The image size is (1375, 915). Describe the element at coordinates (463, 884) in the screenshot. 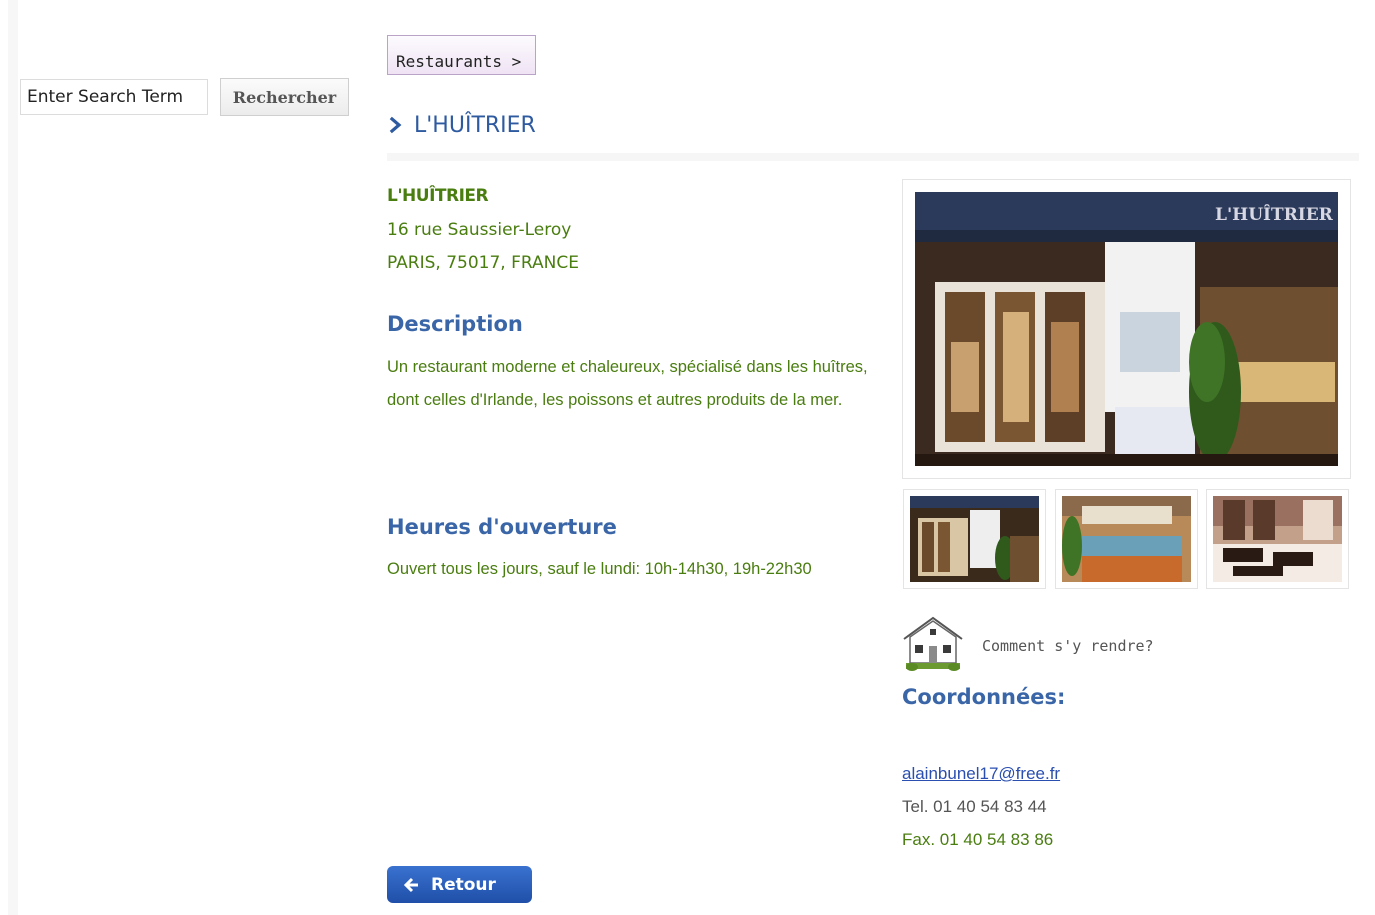

I see `back-button-label: Retour` at that location.